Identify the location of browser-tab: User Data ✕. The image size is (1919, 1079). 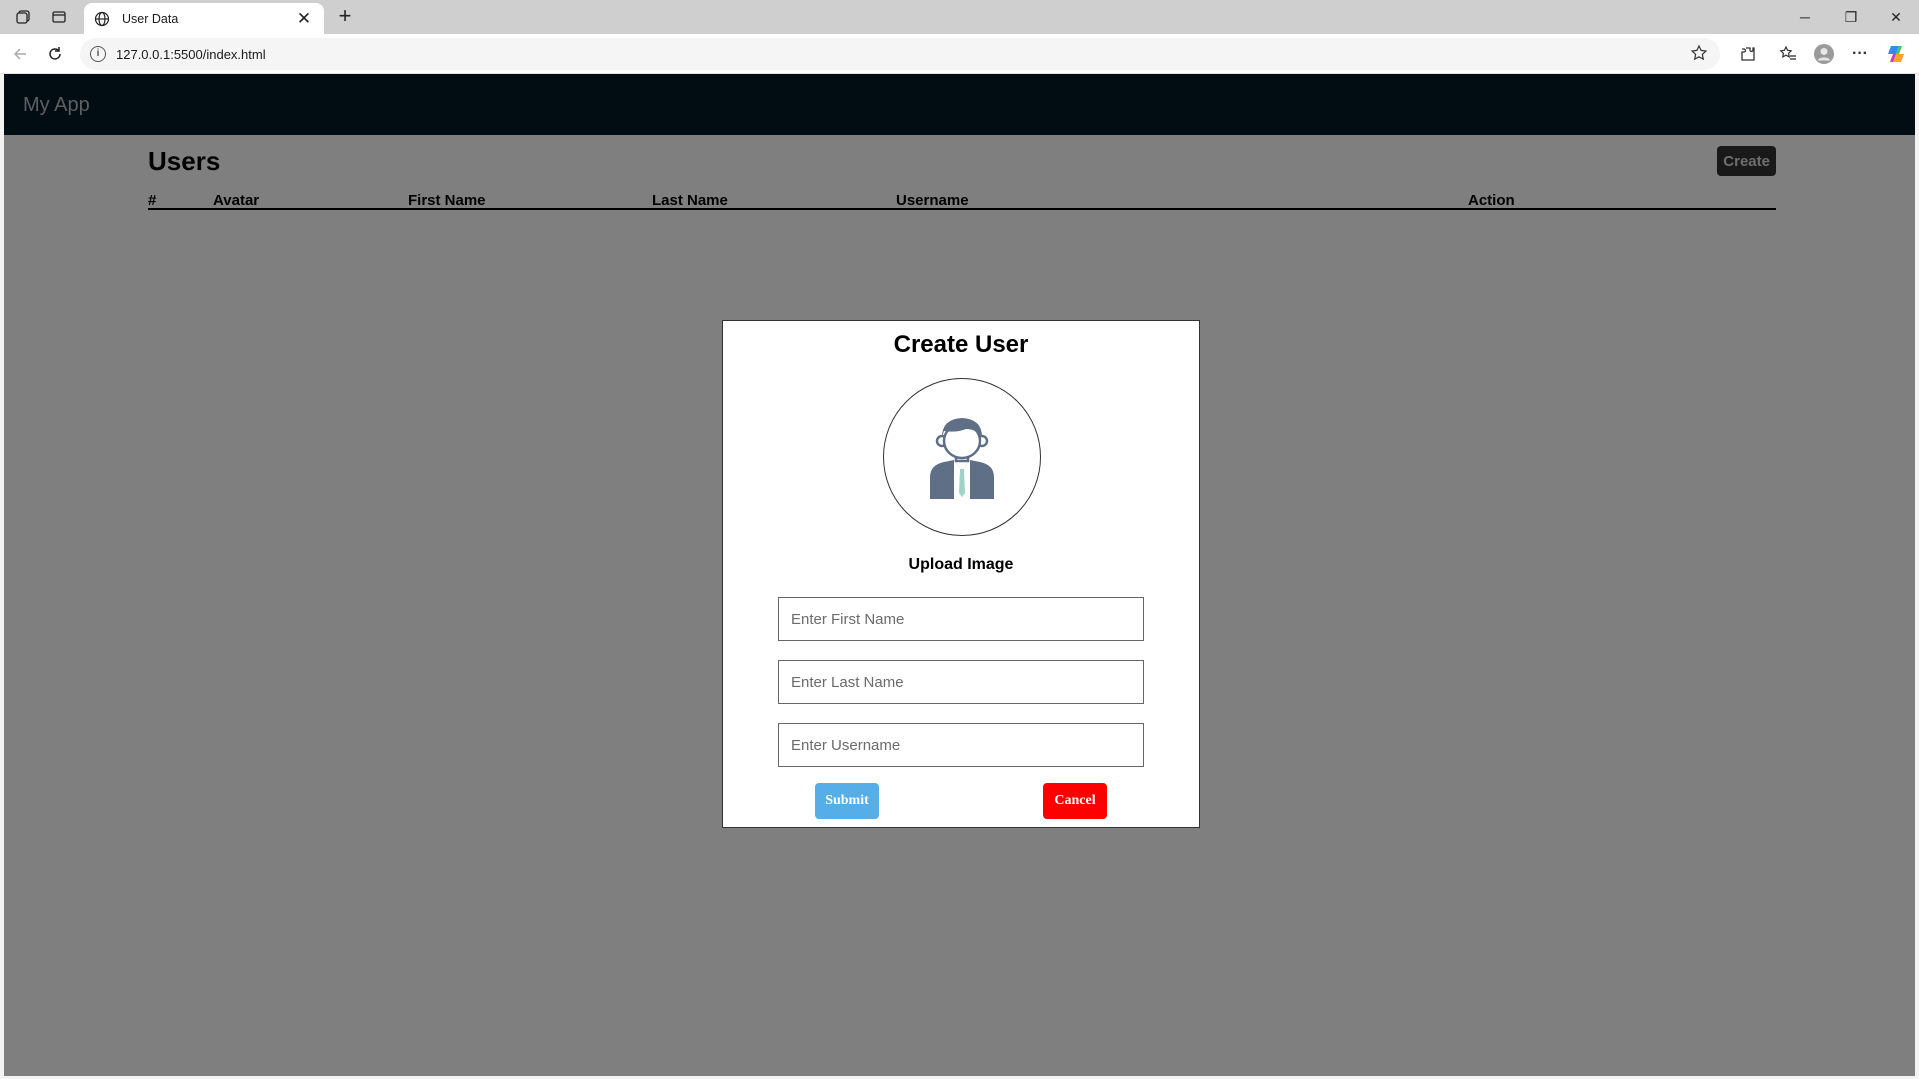
(204, 18).